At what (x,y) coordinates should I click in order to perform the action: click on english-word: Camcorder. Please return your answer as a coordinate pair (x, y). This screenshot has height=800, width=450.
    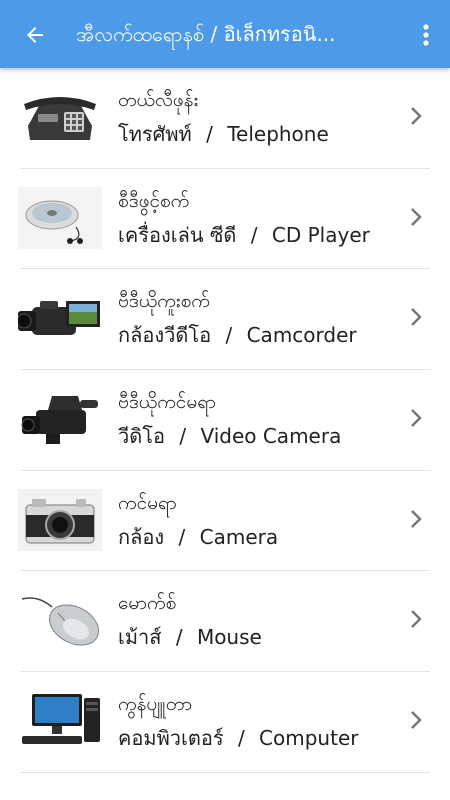
    Looking at the image, I should click on (301, 335).